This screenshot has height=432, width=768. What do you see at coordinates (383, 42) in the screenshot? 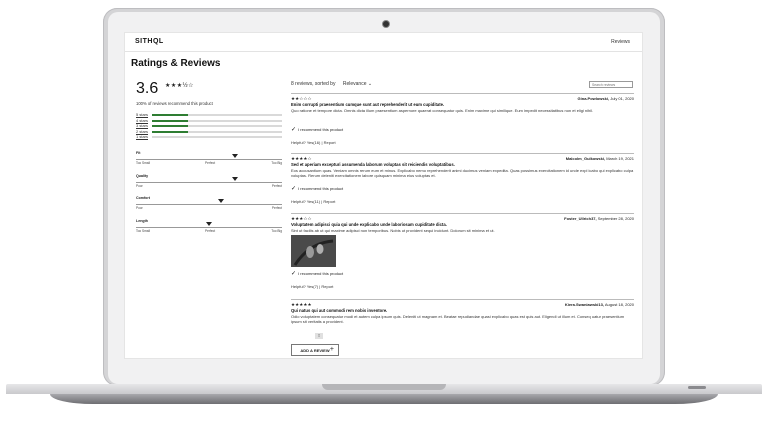
I see `top-bar: SITHQL Reviews` at bounding box center [383, 42].